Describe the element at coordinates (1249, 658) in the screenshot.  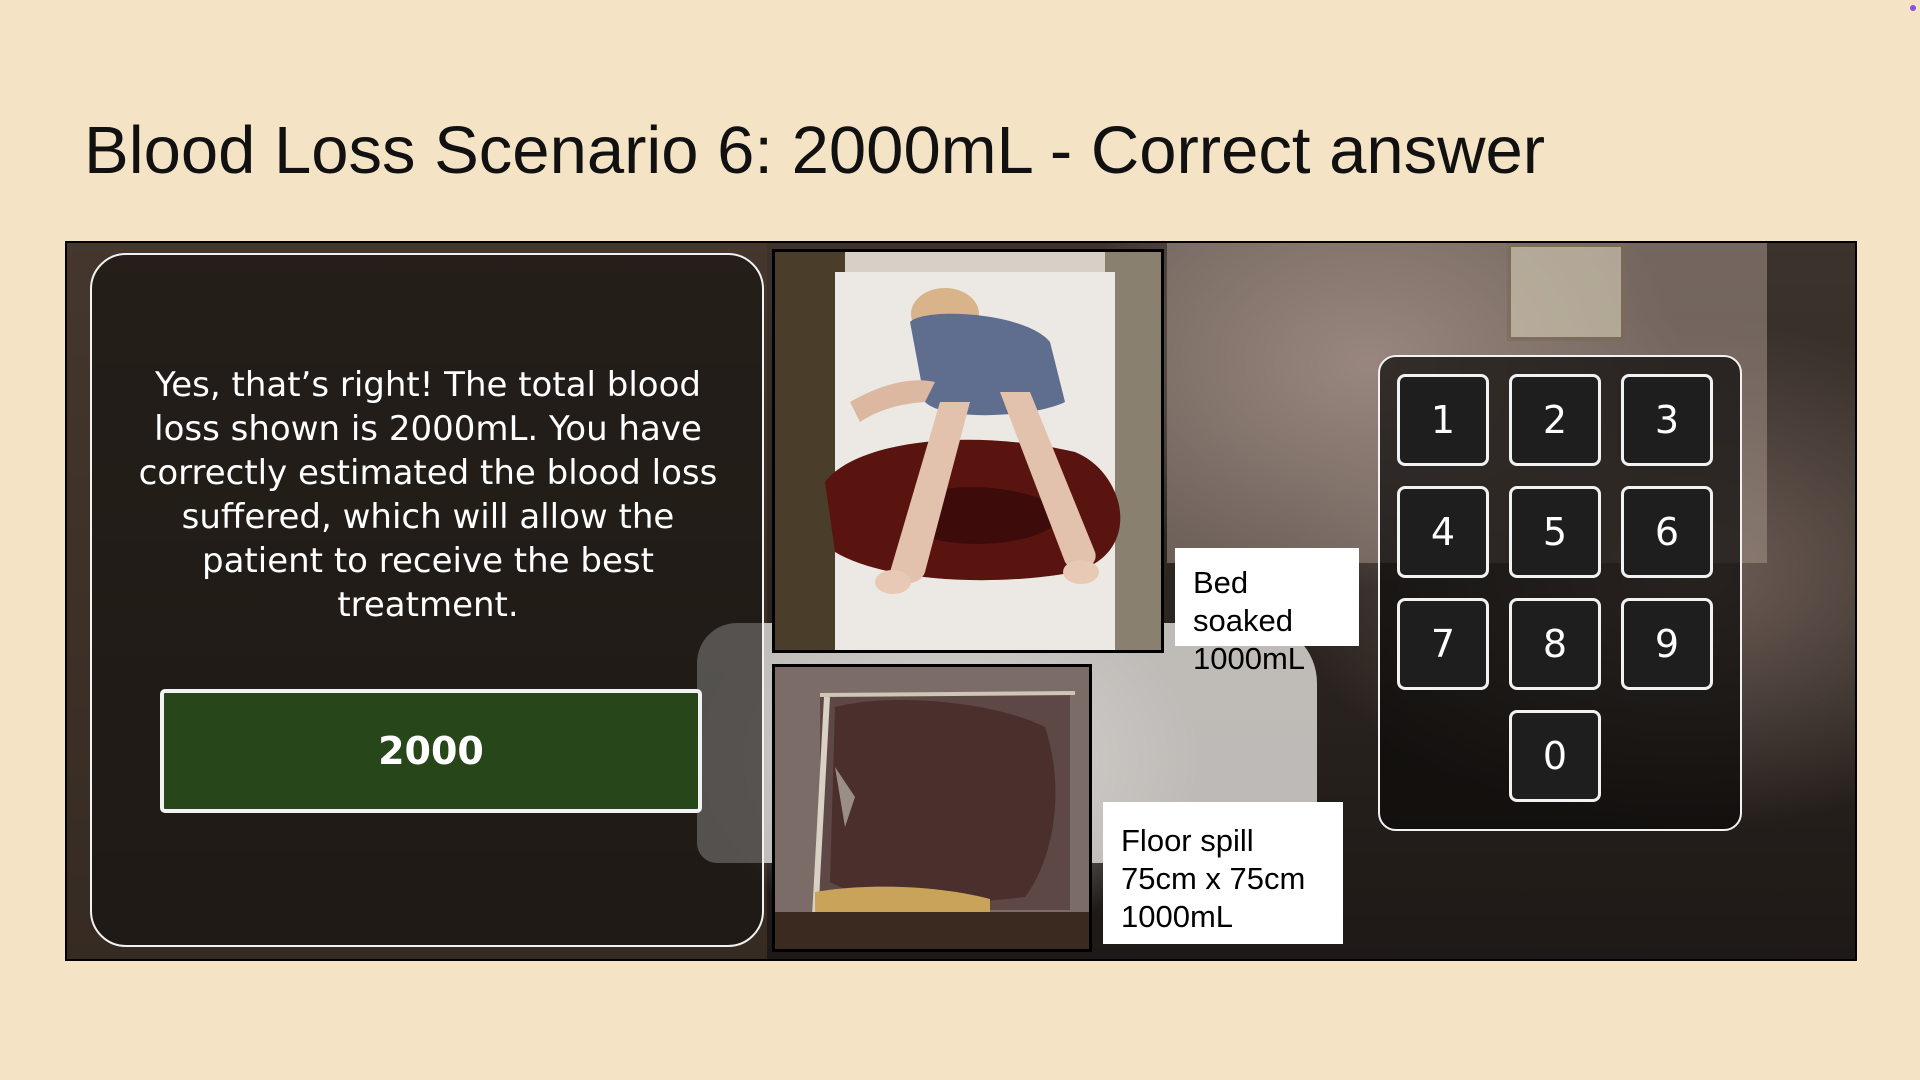
I see `bed-caption-line: 1000mL` at that location.